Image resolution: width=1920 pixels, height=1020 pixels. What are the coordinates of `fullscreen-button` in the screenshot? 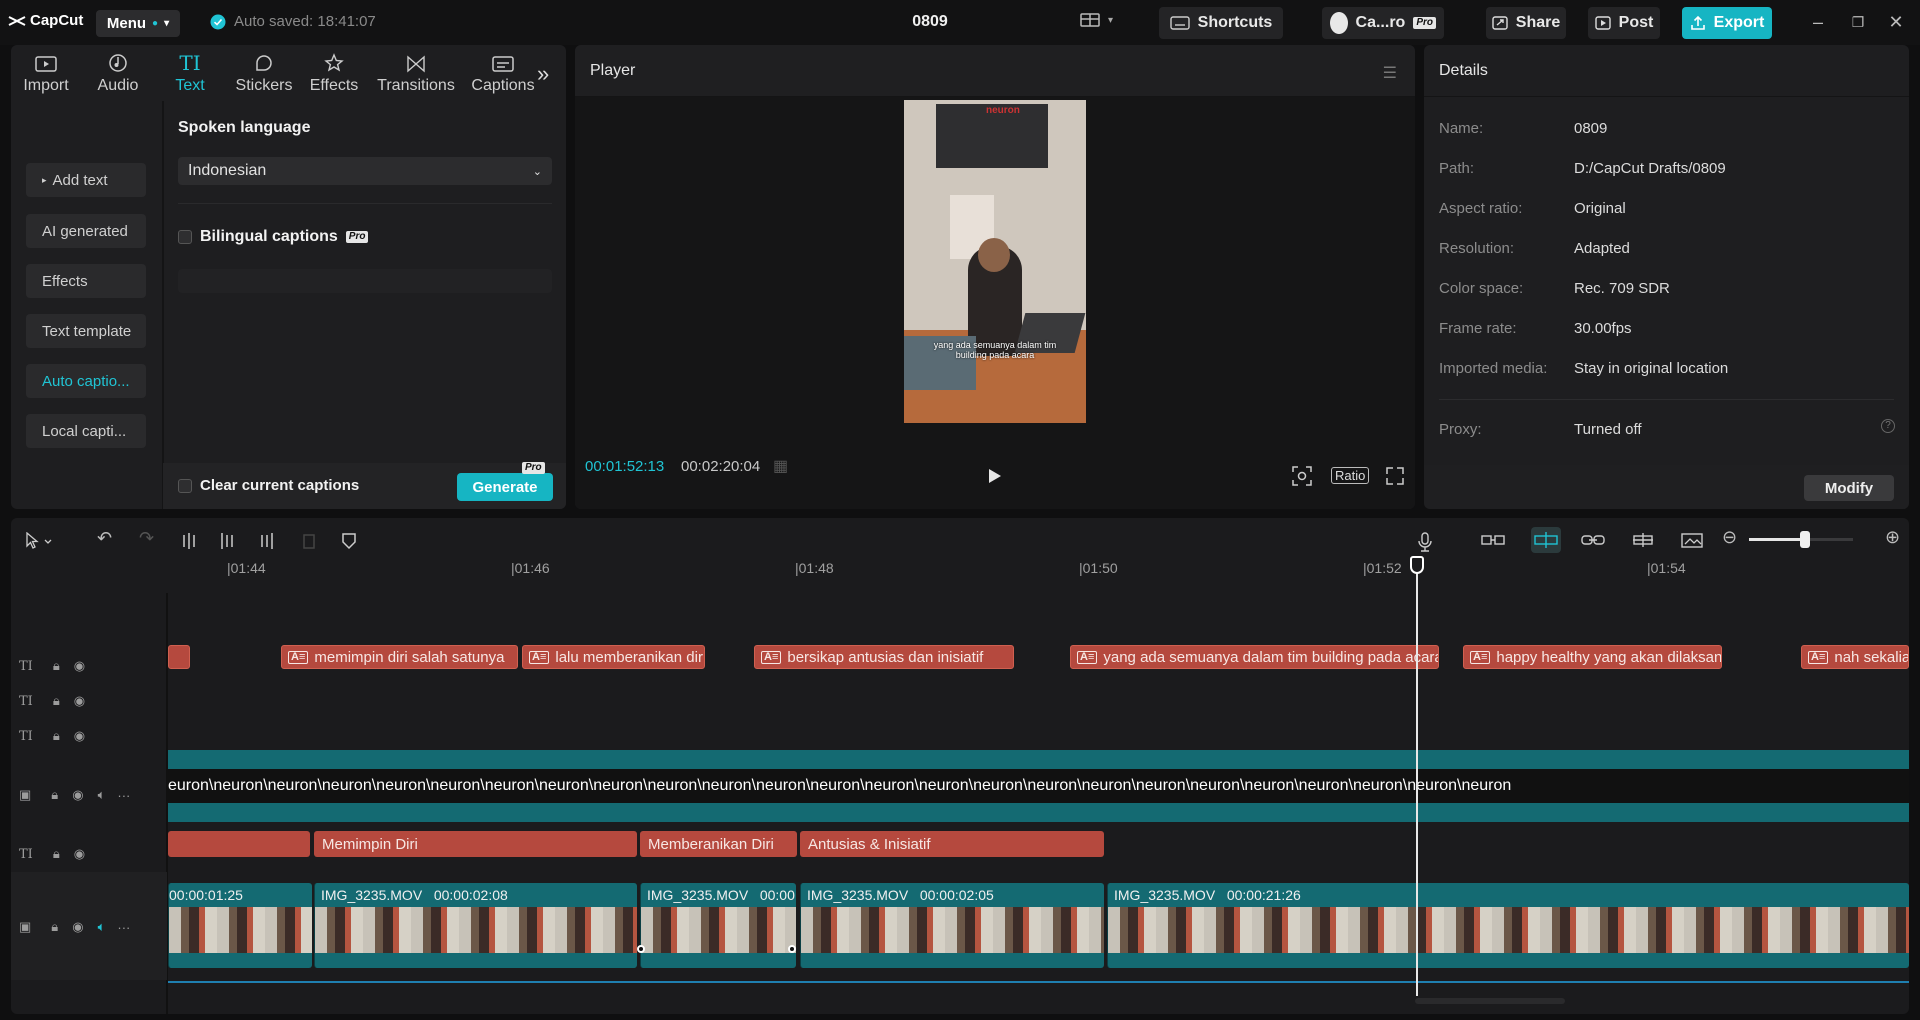 It's located at (1395, 476).